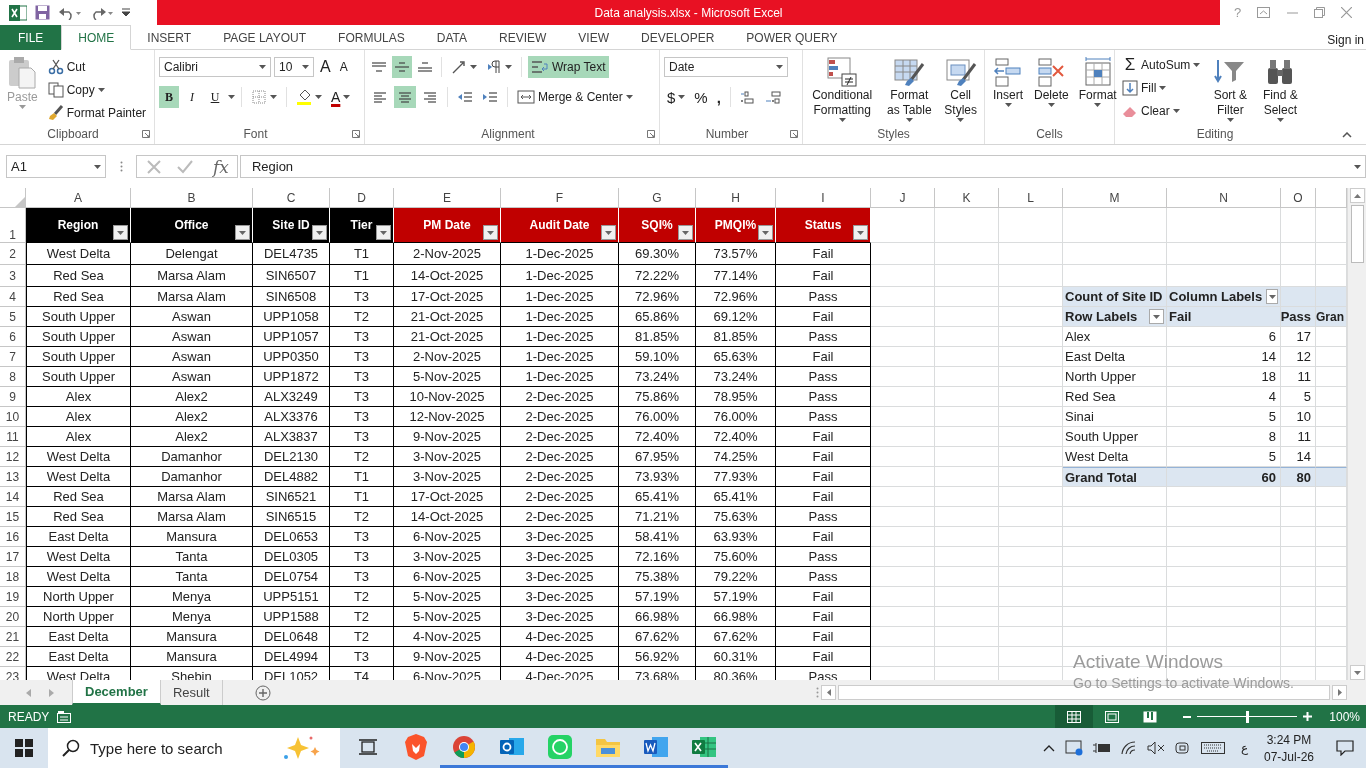  What do you see at coordinates (13, 437) in the screenshot?
I see `row-header: 11` at bounding box center [13, 437].